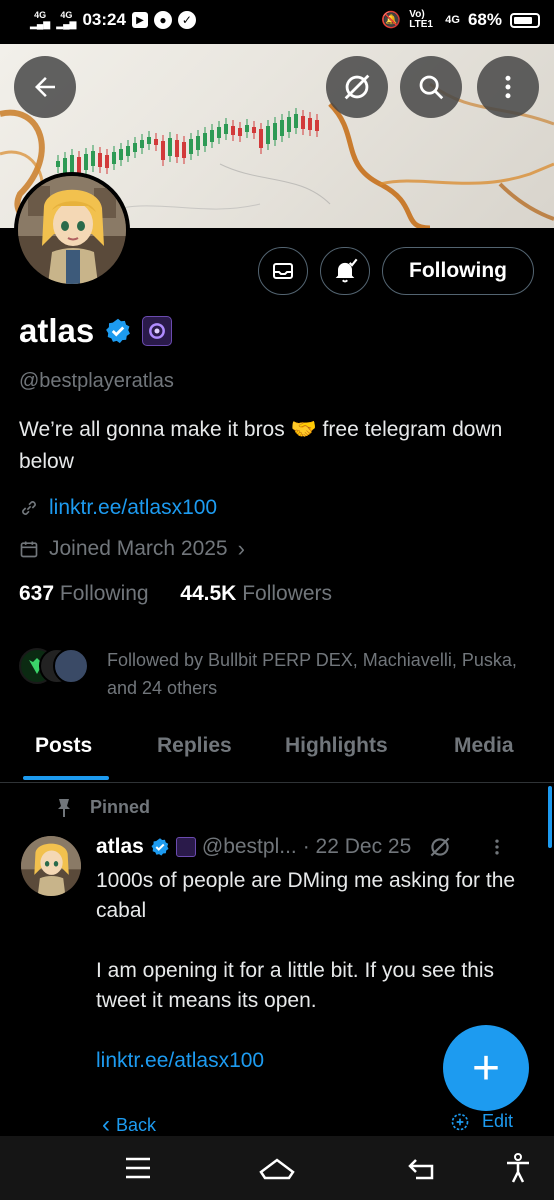  I want to click on menu-button, so click(138, 1168).